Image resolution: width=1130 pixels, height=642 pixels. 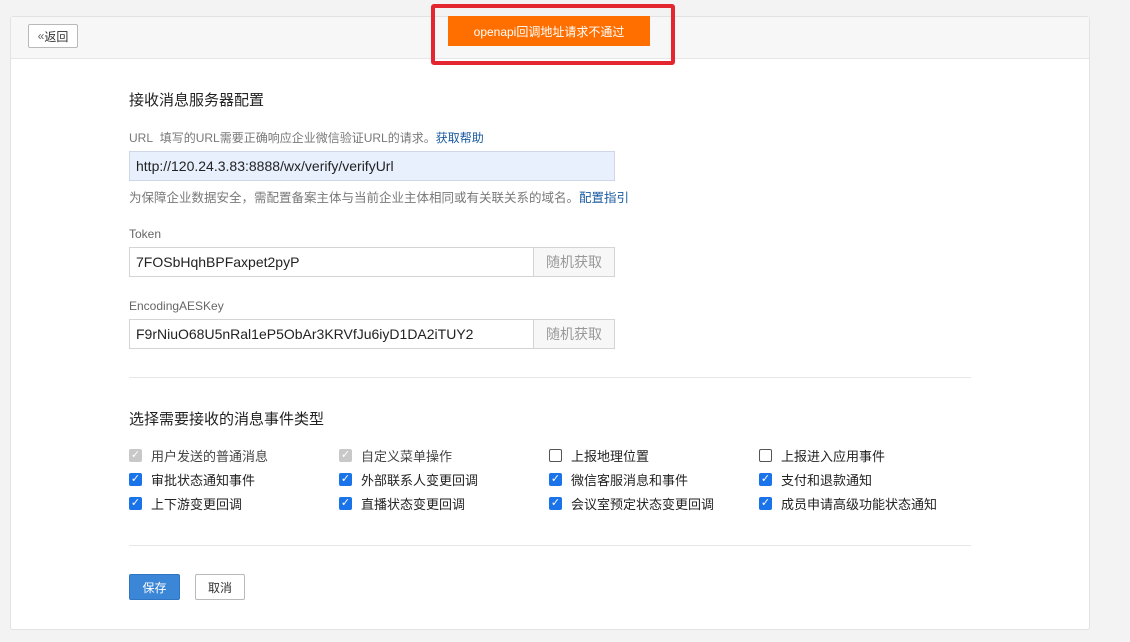 I want to click on url-description: 填写的URL需要正确响应企业微信验证URL的请求。, so click(x=297, y=138).